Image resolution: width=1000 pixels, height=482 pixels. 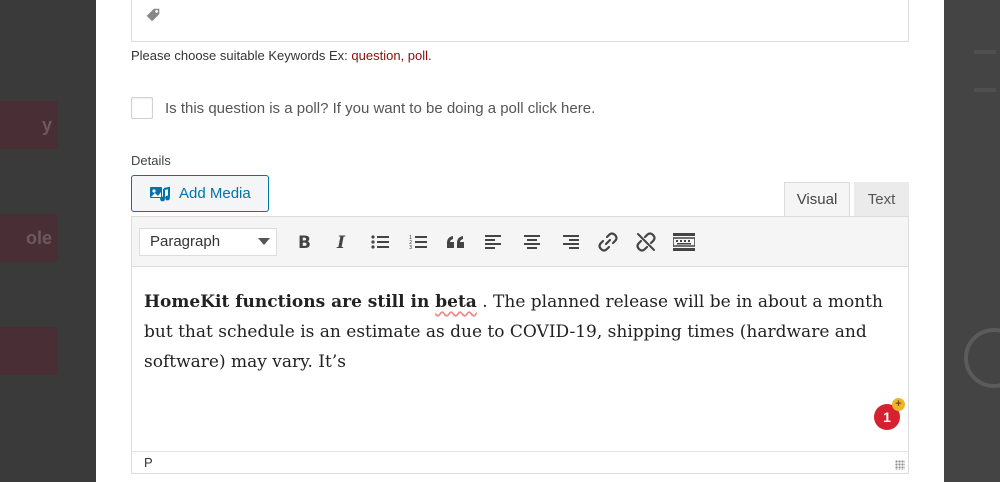 I want to click on background-left: y ole, so click(x=48, y=241).